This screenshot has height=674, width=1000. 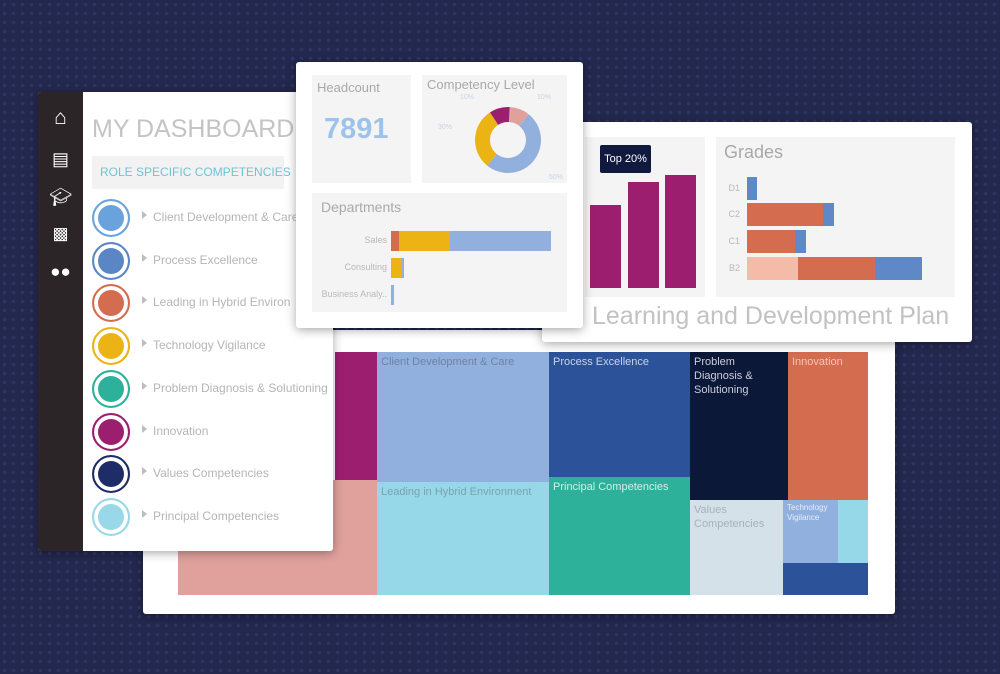 I want to click on donut-label: 30%, so click(x=445, y=127).